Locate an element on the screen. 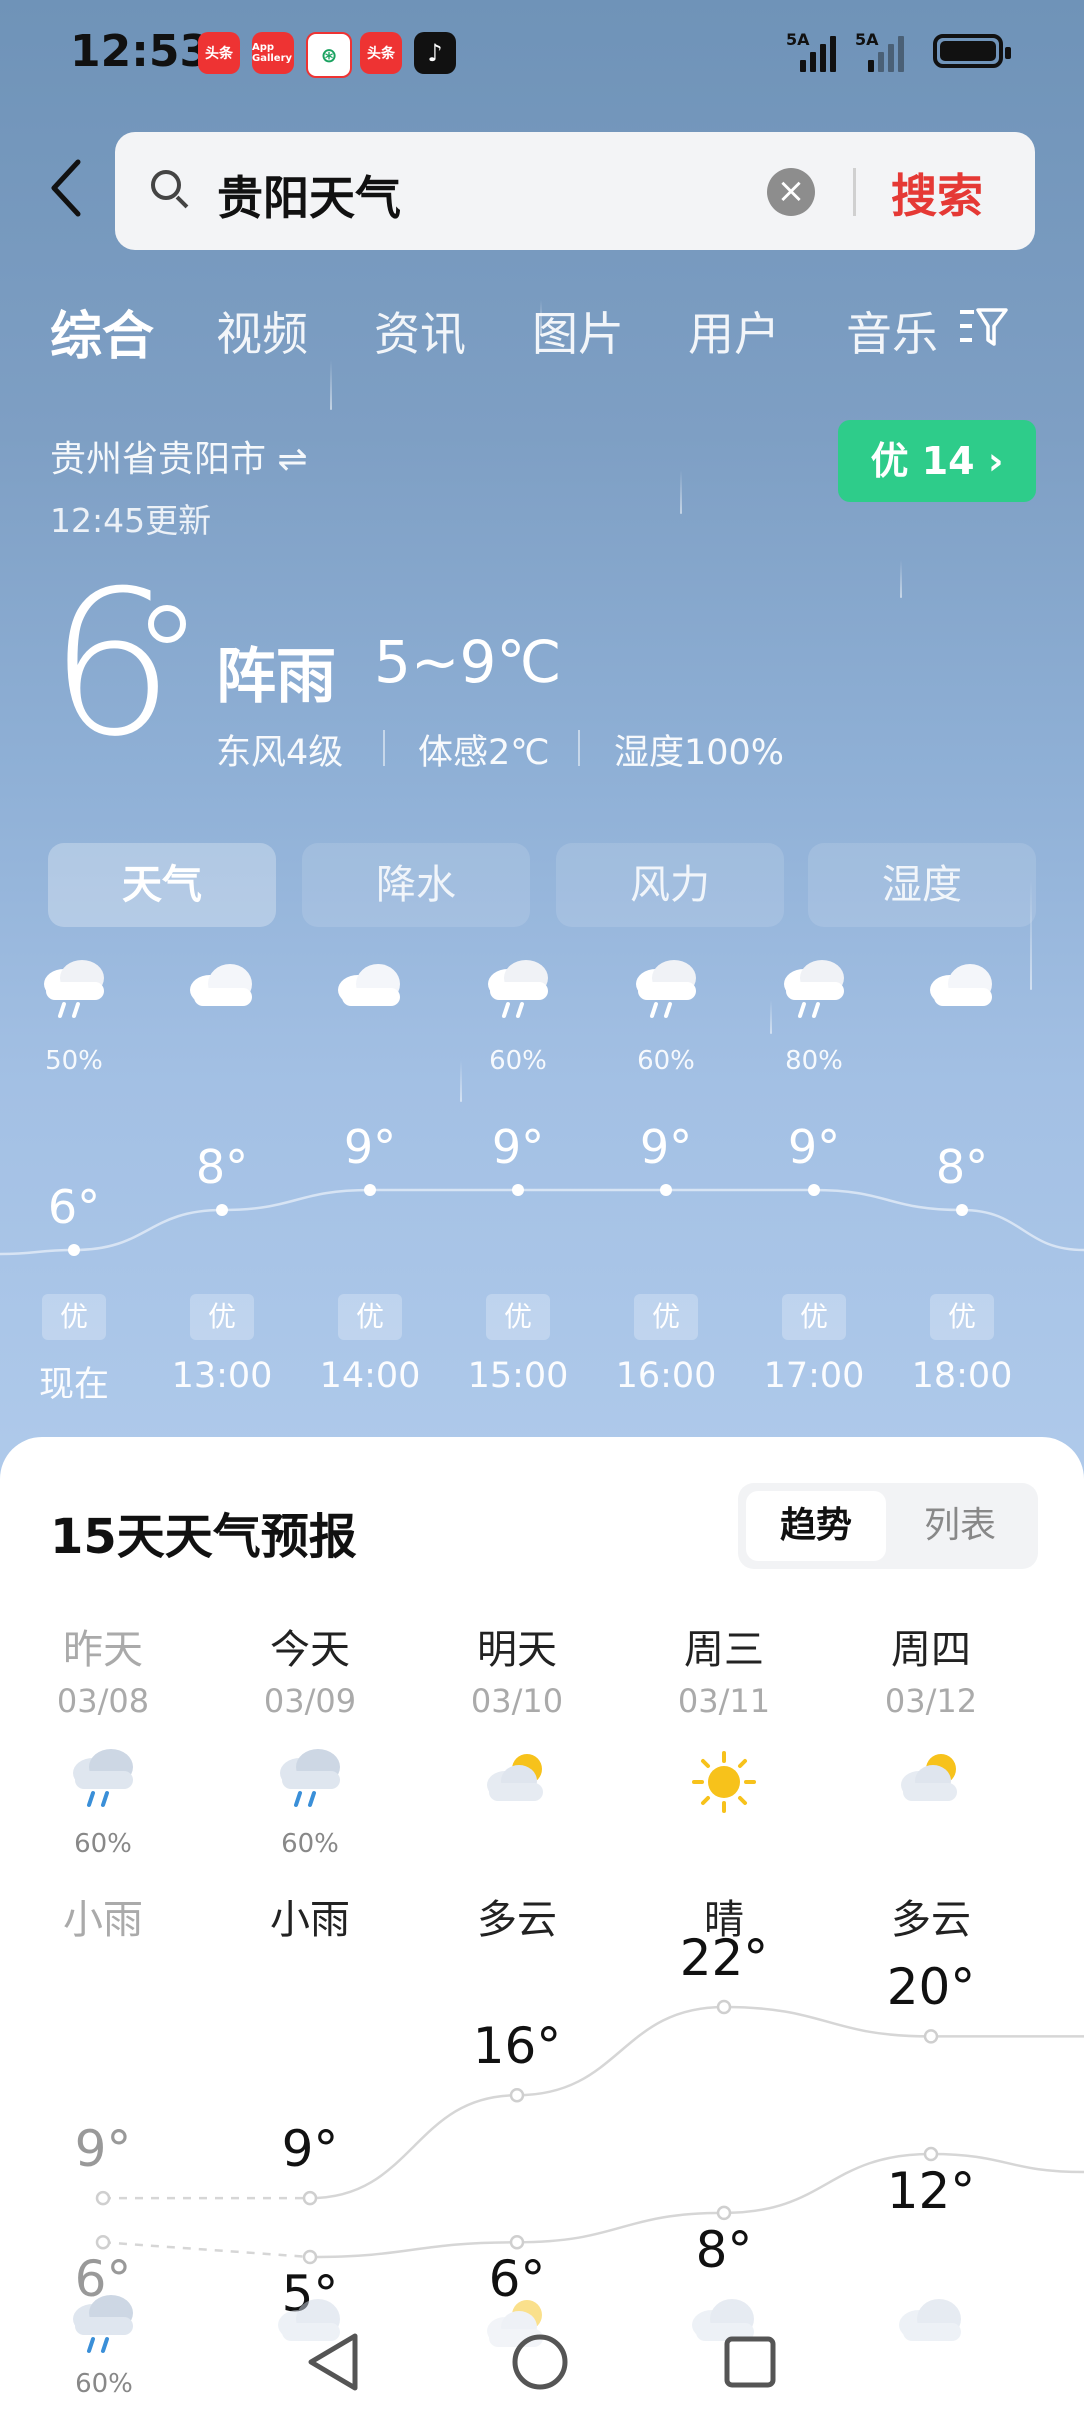 This screenshot has height=2412, width=1084. segment-precipitation: 降水 is located at coordinates (416, 885).